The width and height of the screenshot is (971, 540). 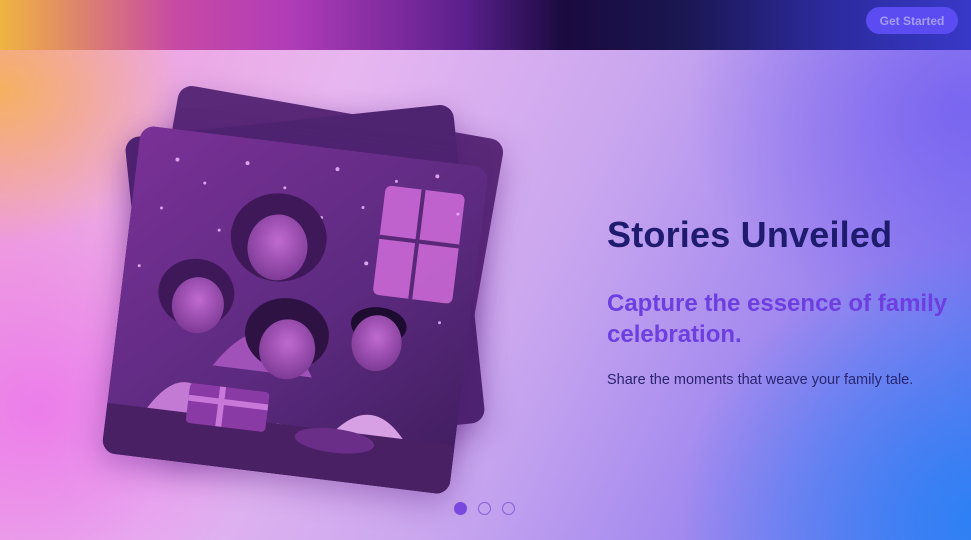 I want to click on page-title: Stories Unveiled, so click(x=750, y=234).